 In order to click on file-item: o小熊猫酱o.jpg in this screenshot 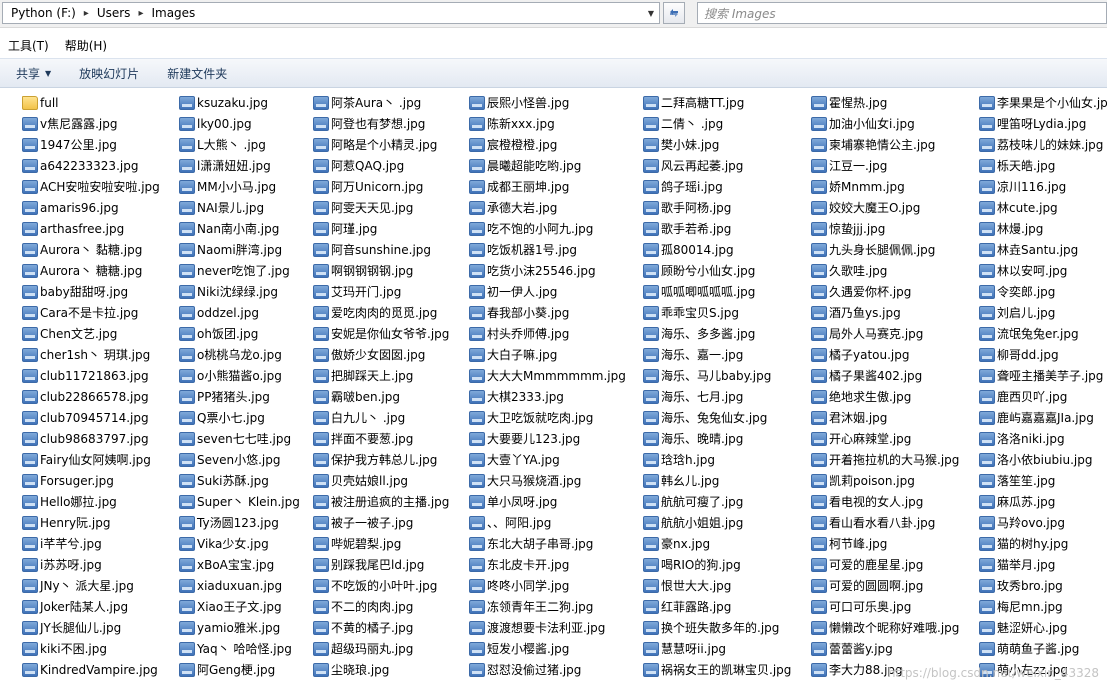, I will do `click(239, 375)`.